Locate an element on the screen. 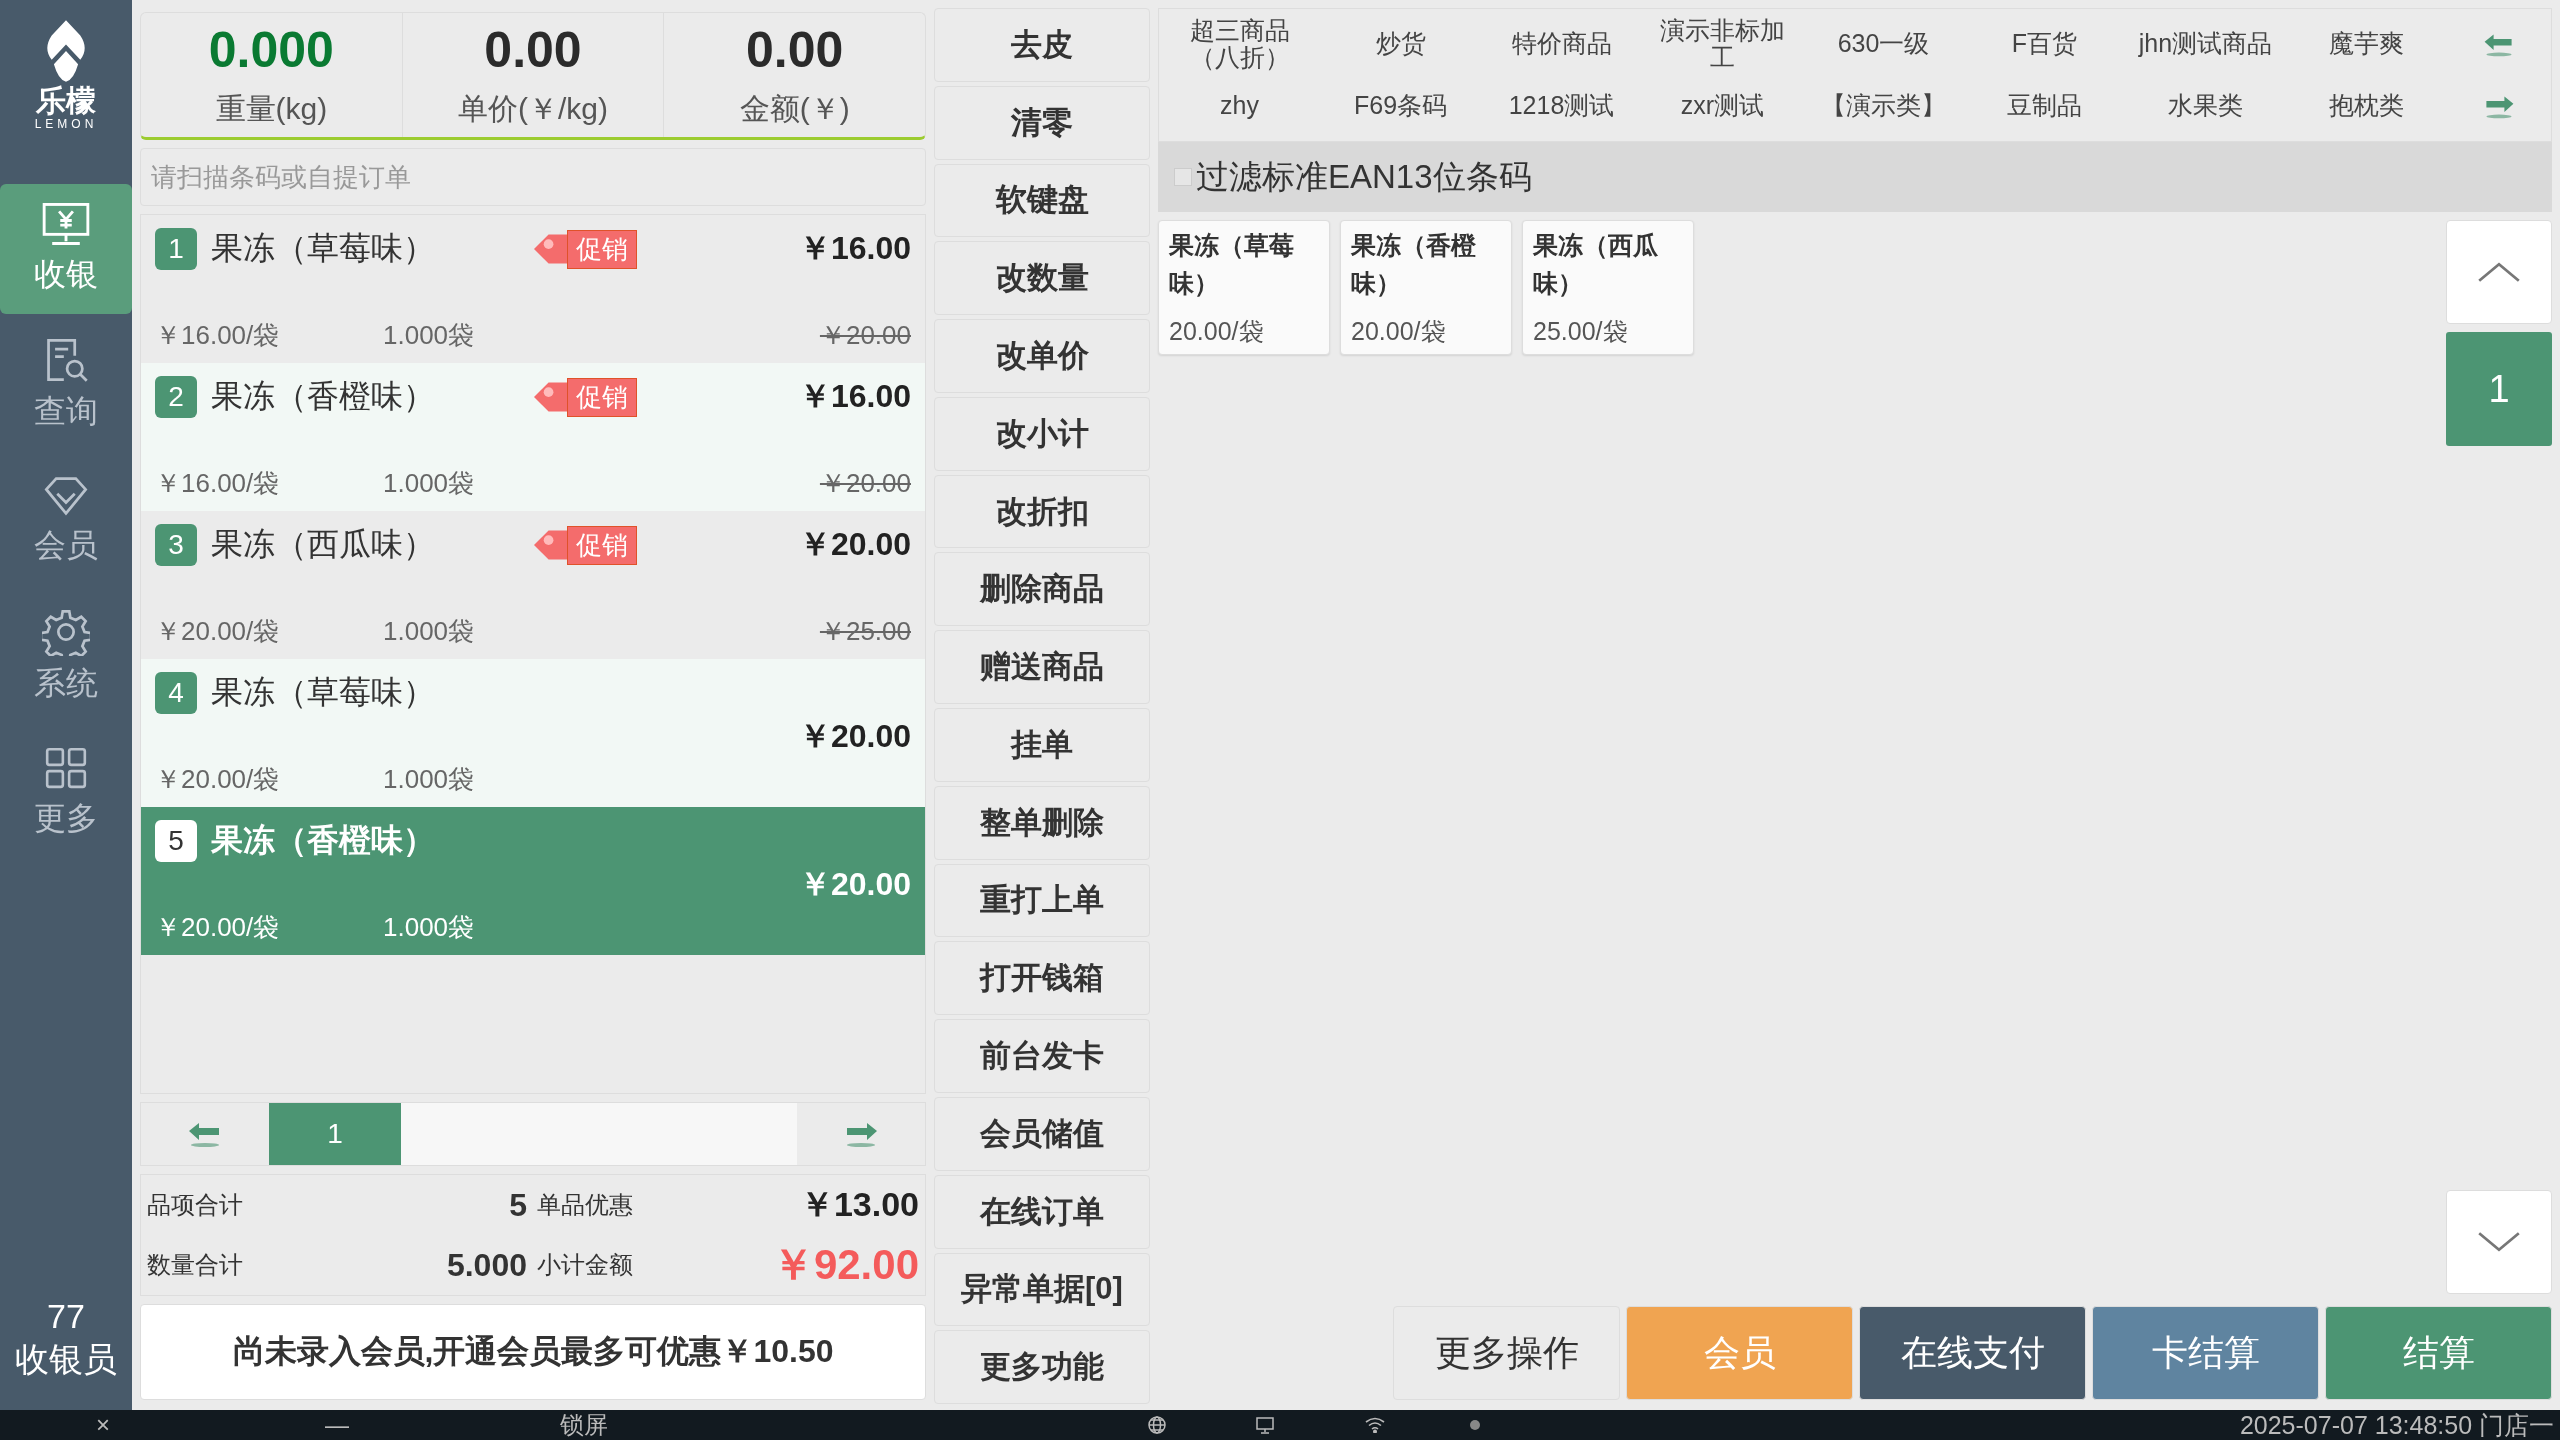 This screenshot has width=2560, height=1440. nav-item: 更多 is located at coordinates (66, 793).